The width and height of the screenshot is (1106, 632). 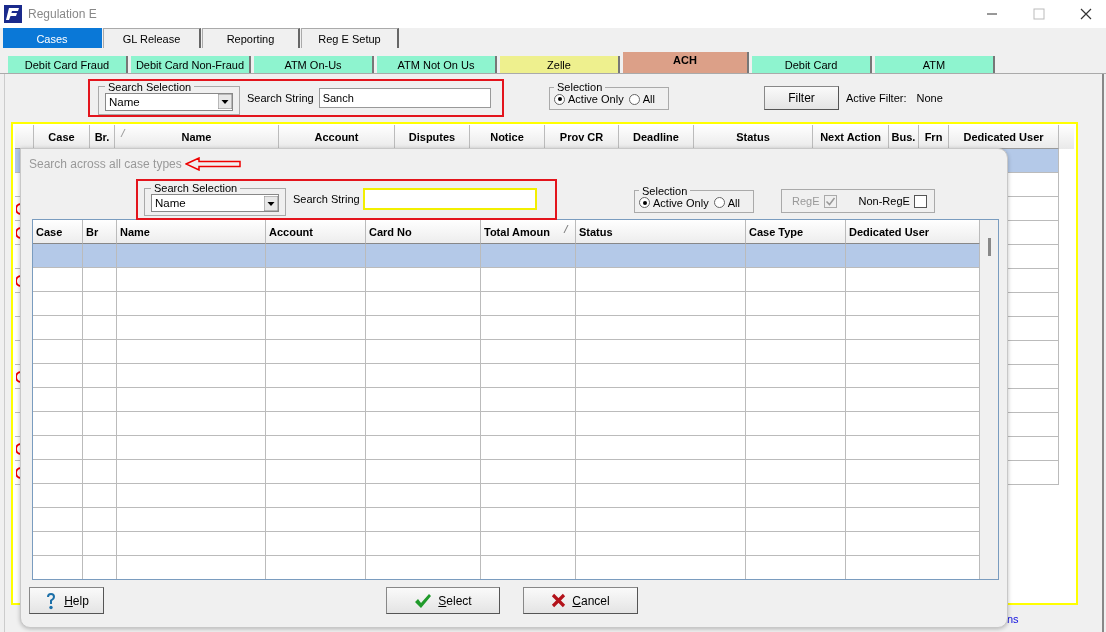 What do you see at coordinates (933, 136) in the screenshot?
I see `column-header: Frn` at bounding box center [933, 136].